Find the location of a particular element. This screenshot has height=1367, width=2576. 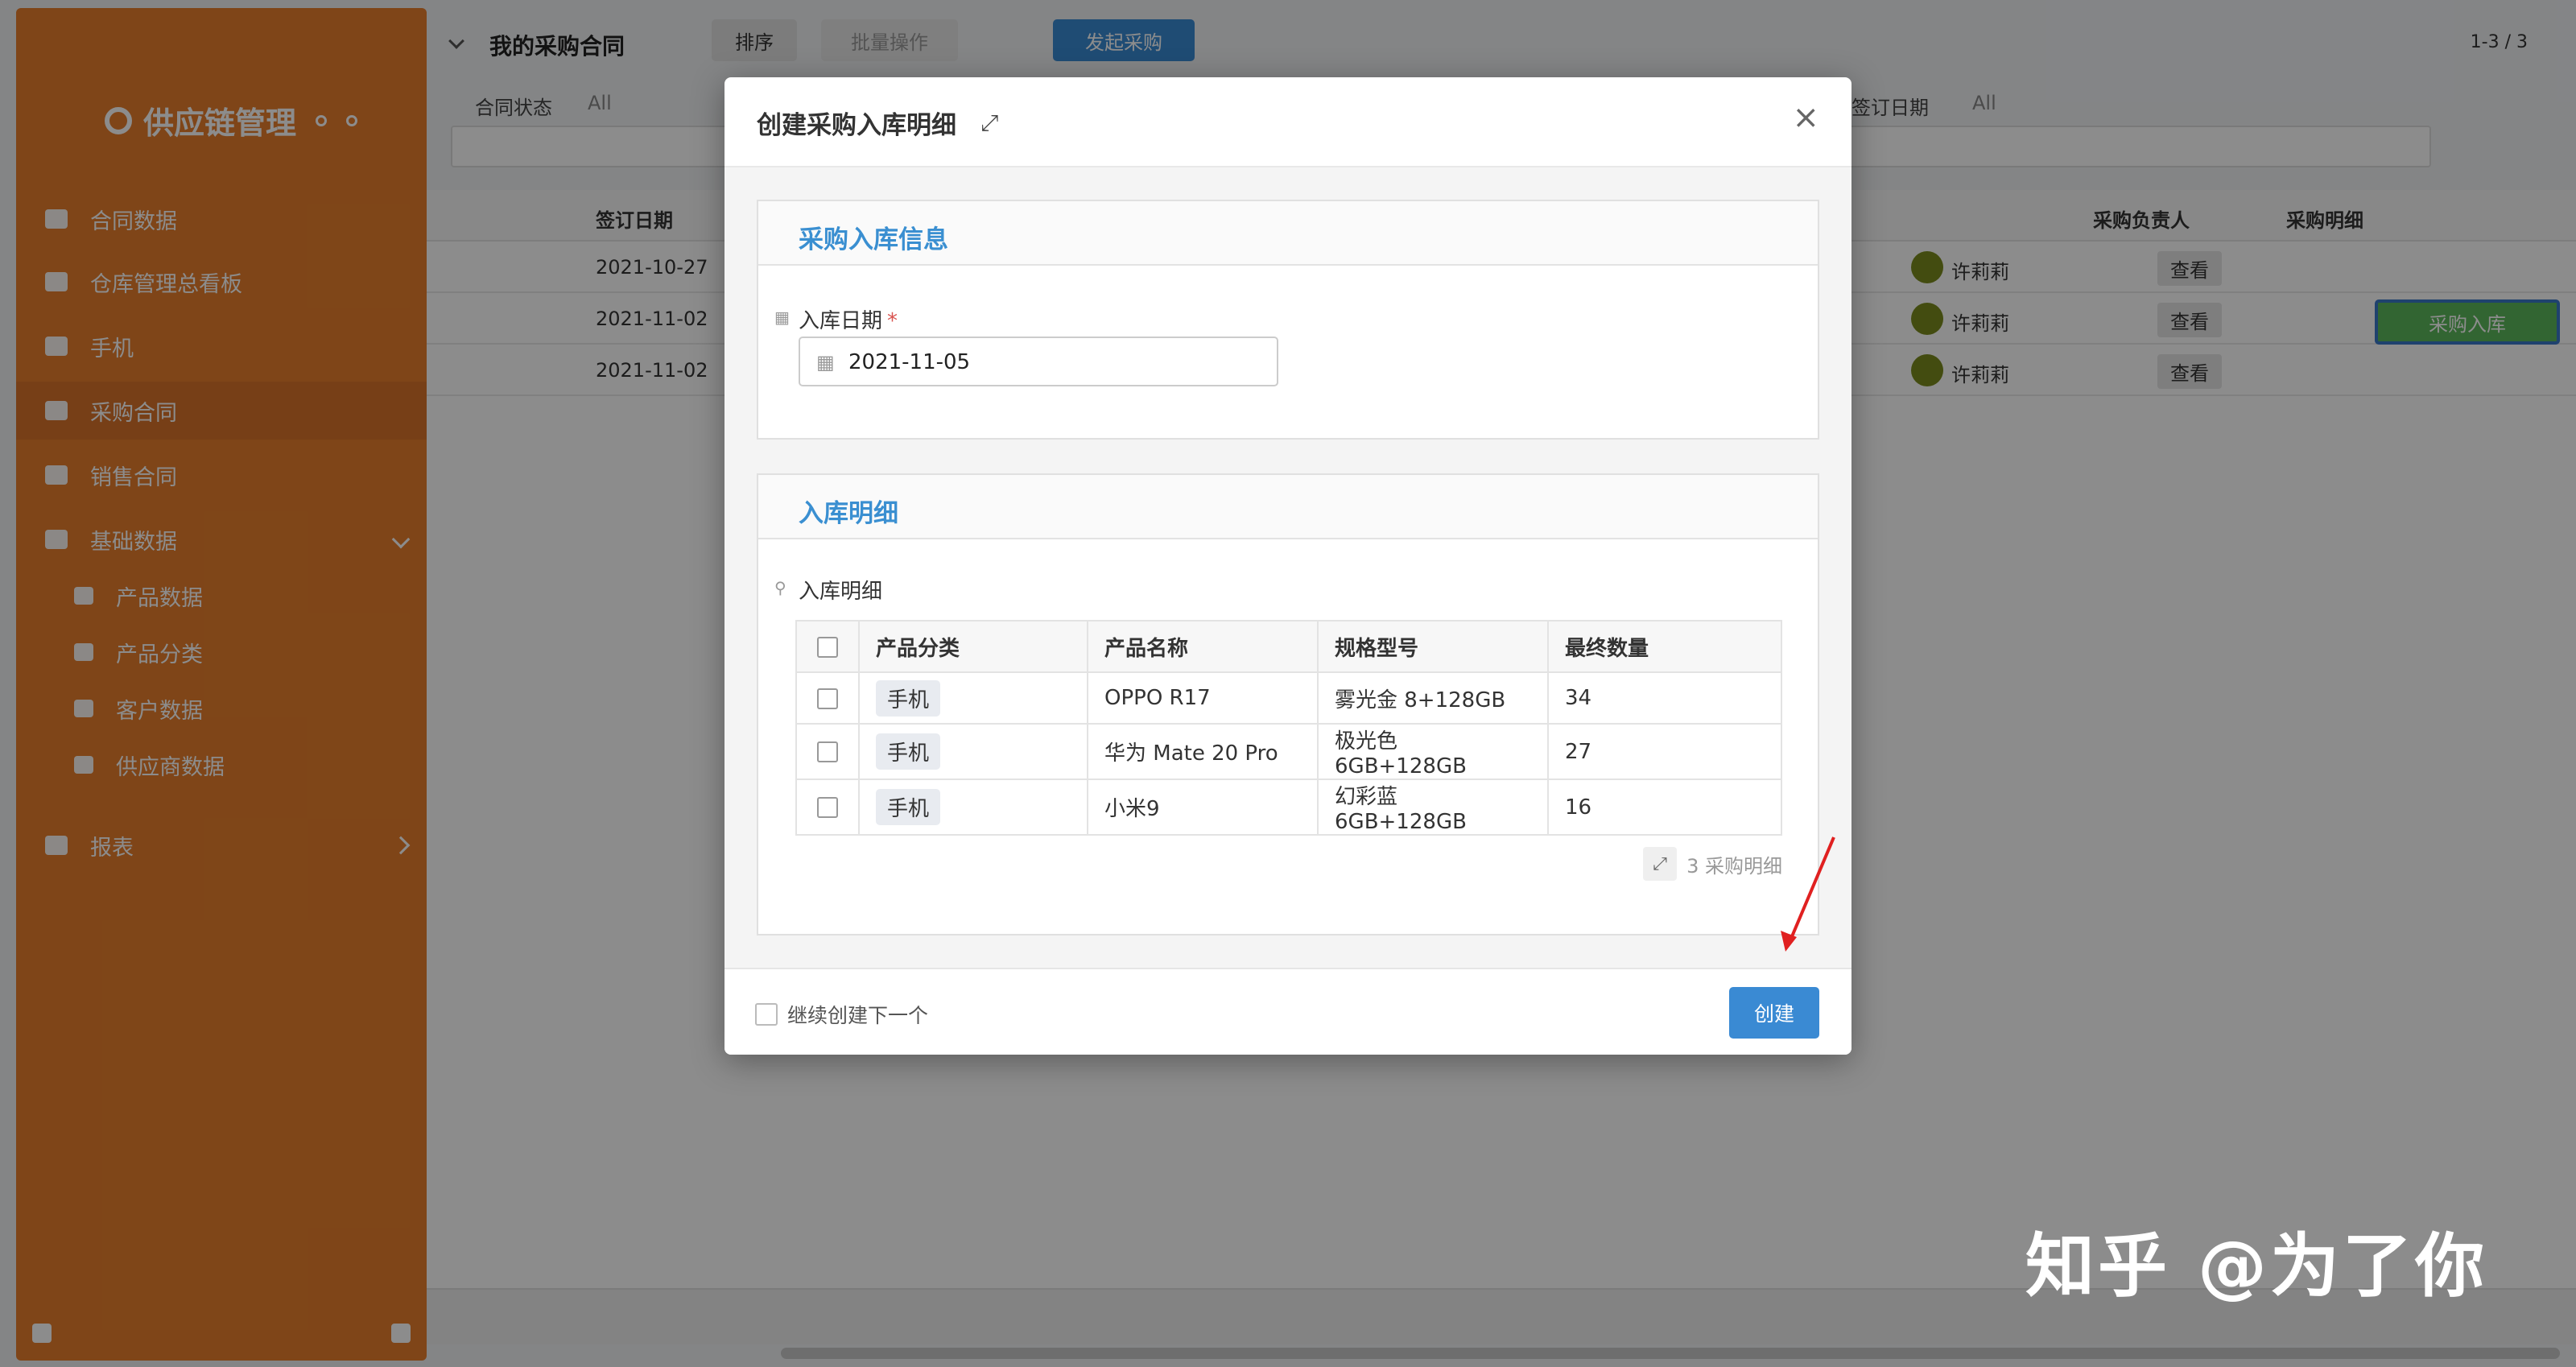

product-qty: 16 is located at coordinates (1664, 807).